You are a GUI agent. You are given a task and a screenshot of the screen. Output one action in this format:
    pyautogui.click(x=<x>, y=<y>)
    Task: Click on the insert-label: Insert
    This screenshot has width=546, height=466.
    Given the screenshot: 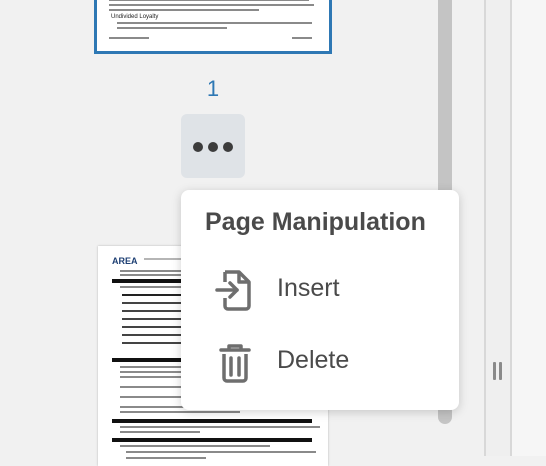 What is the action you would take?
    pyautogui.click(x=308, y=288)
    